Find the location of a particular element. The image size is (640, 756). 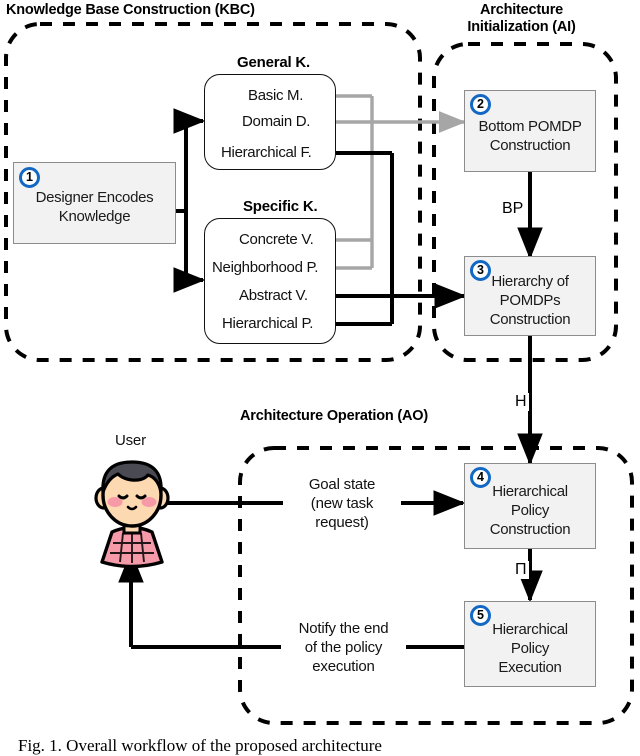

knowledge-item-concrete-v: Concrete V. is located at coordinates (276, 239).